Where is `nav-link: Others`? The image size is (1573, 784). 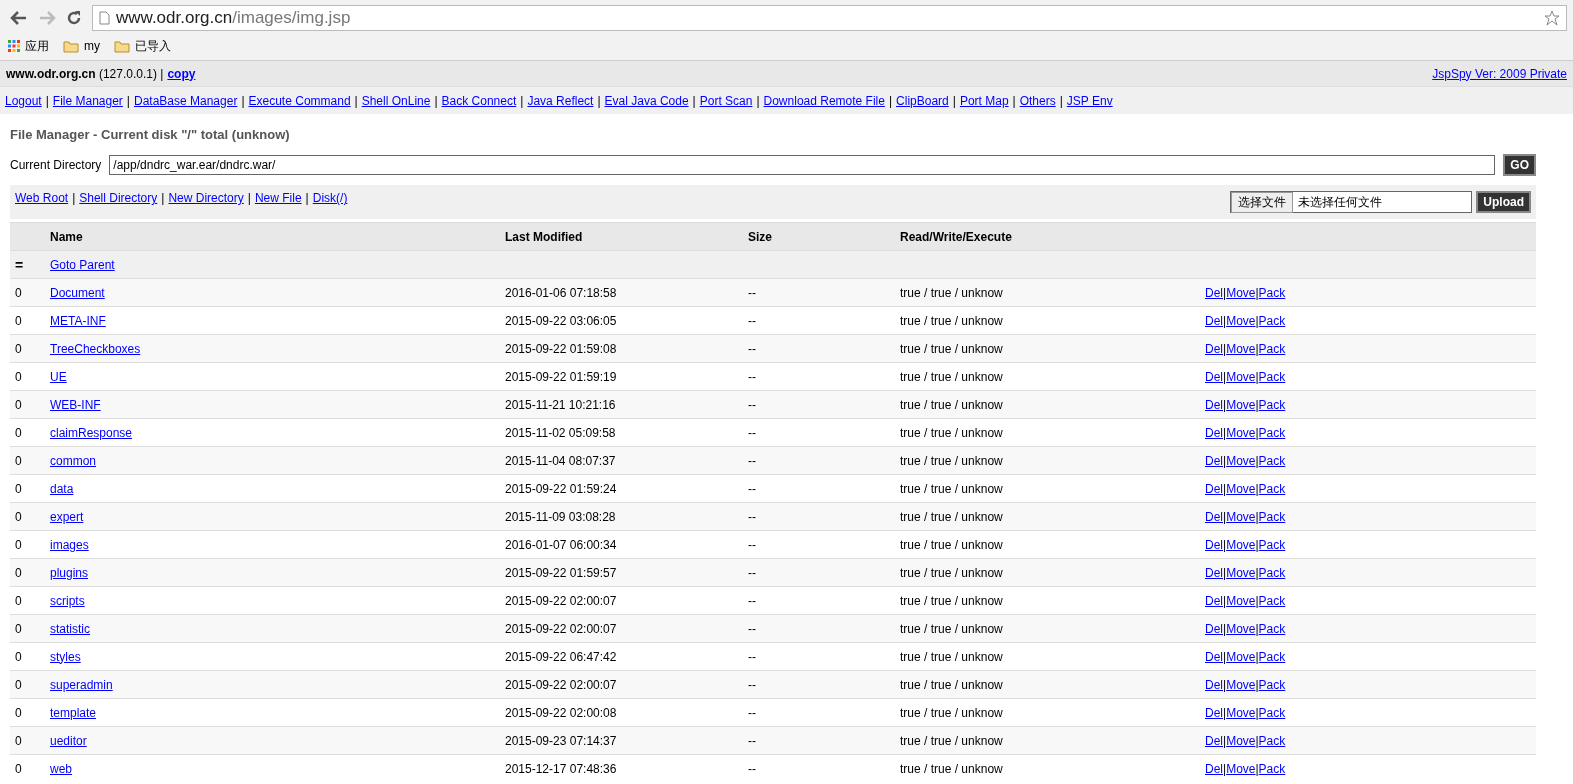 nav-link: Others is located at coordinates (1037, 100).